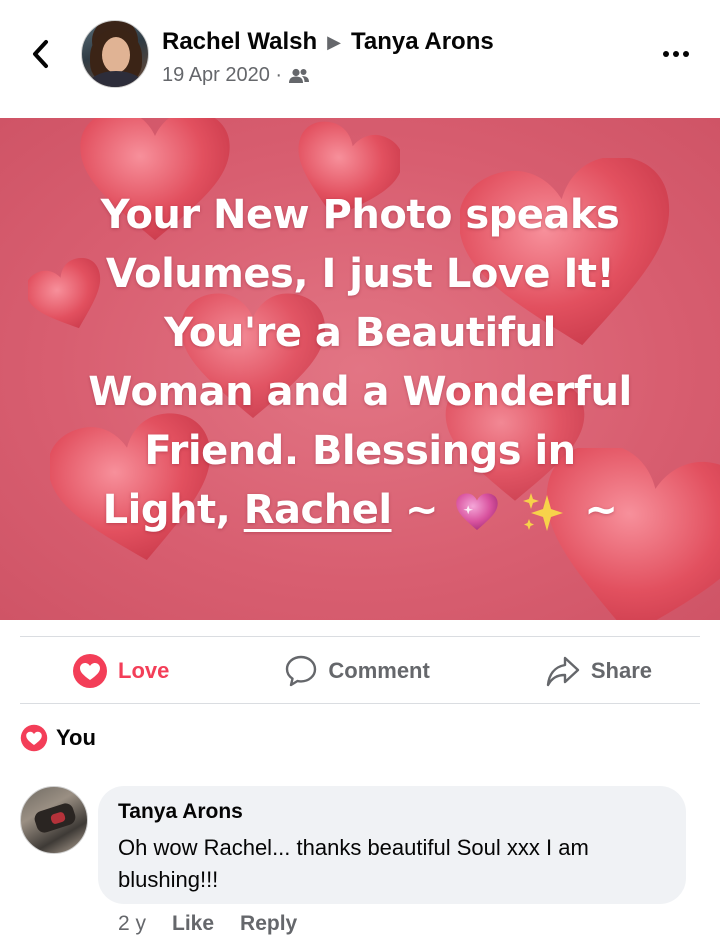 Image resolution: width=720 pixels, height=938 pixels. What do you see at coordinates (115, 54) in the screenshot?
I see `author-avatar` at bounding box center [115, 54].